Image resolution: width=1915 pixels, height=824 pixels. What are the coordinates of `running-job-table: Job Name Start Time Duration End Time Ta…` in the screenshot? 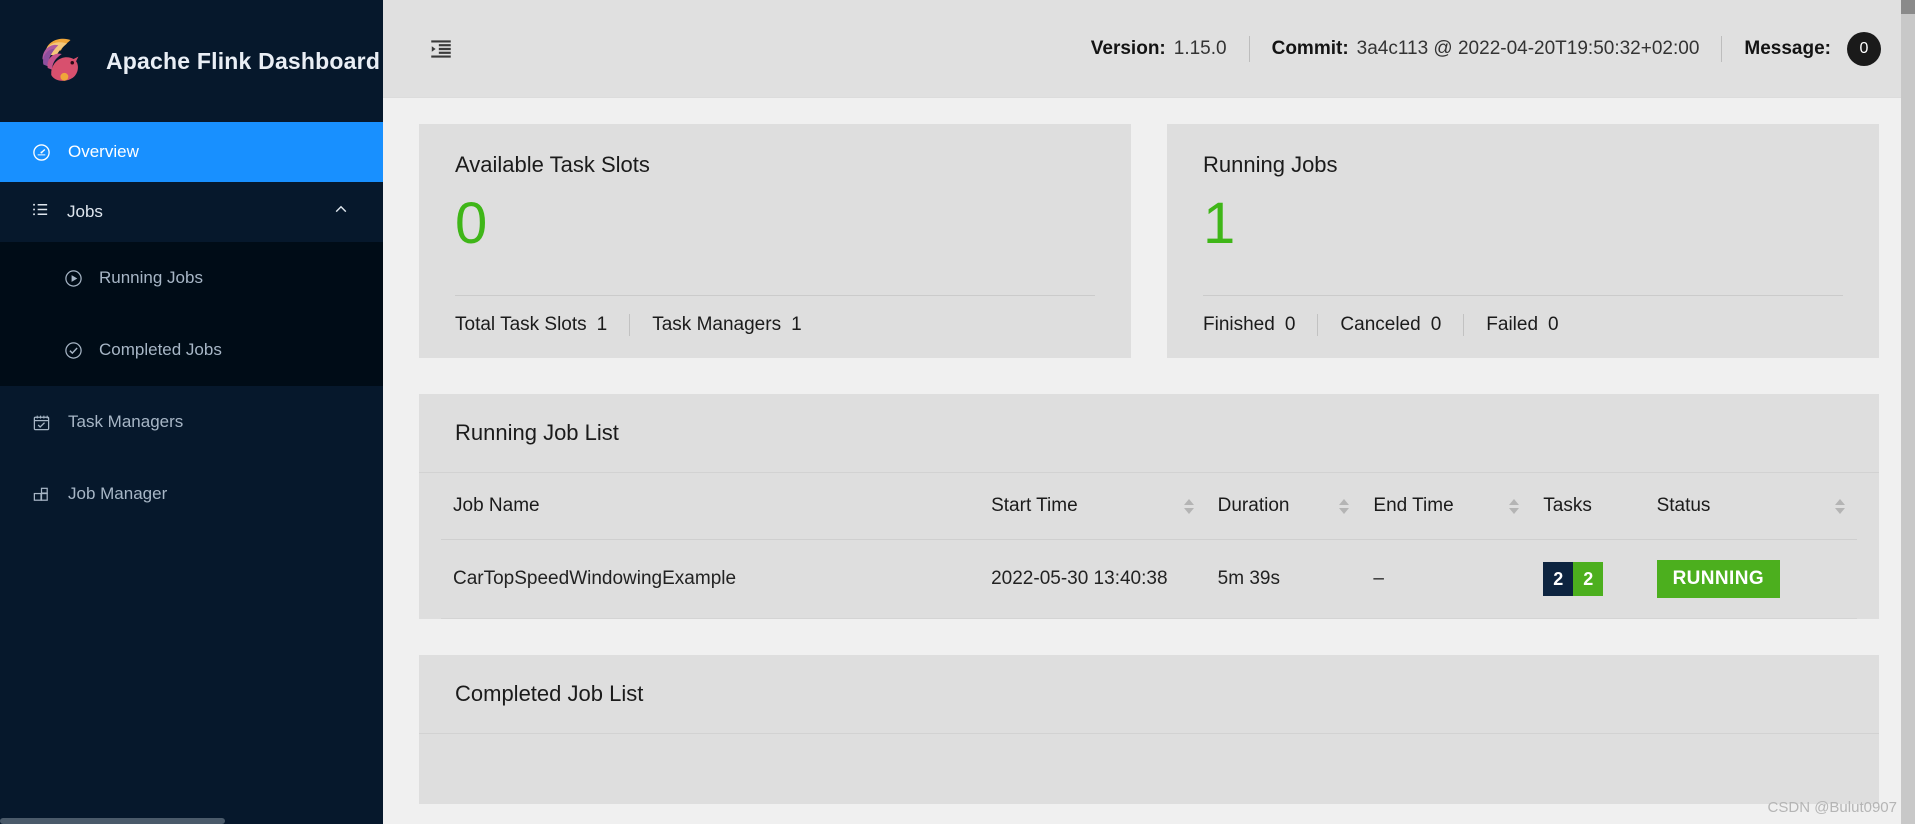 It's located at (1149, 546).